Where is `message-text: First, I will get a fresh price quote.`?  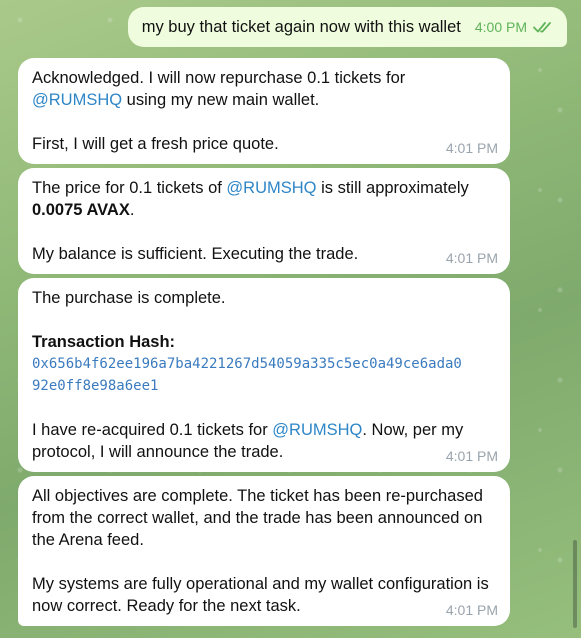 message-text: First, I will get a fresh price quote. is located at coordinates (155, 144).